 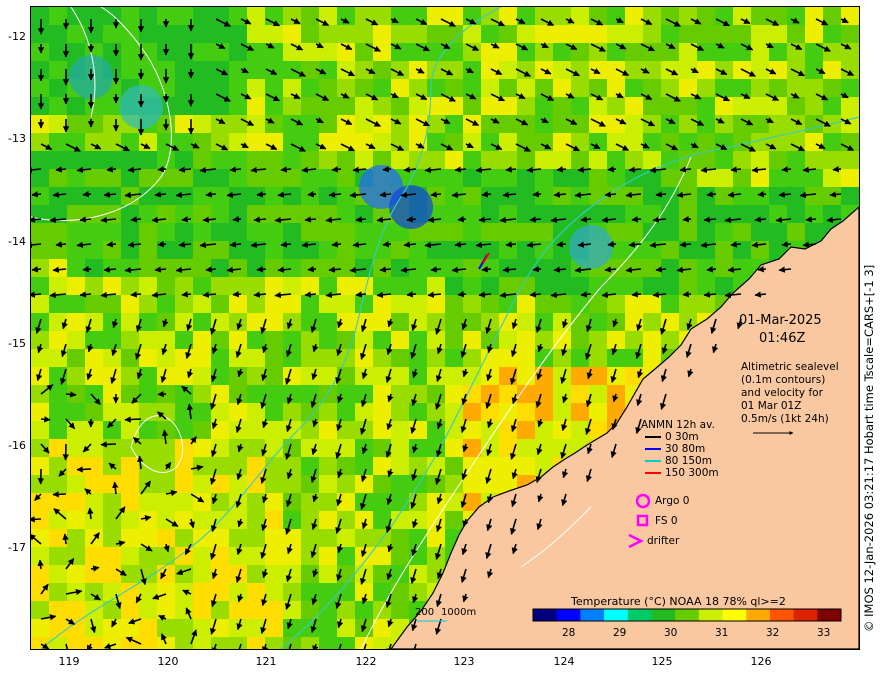 What do you see at coordinates (620, 633) in the screenshot?
I see `colorbar-tick-29: 29` at bounding box center [620, 633].